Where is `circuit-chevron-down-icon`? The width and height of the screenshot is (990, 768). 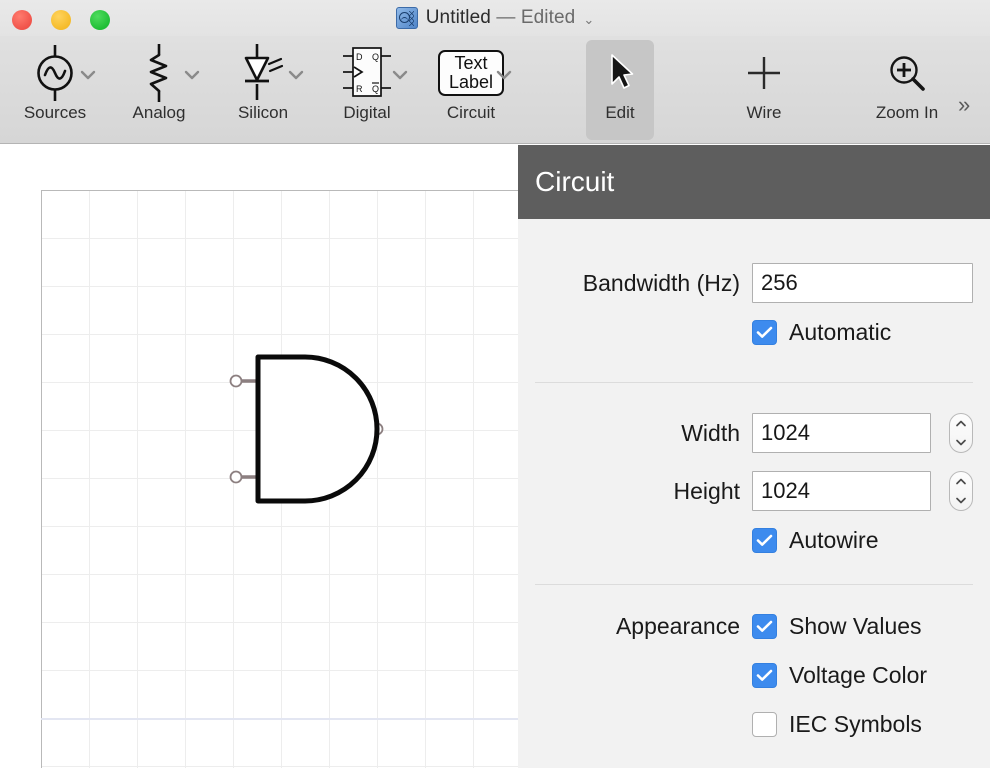 circuit-chevron-down-icon is located at coordinates (504, 75).